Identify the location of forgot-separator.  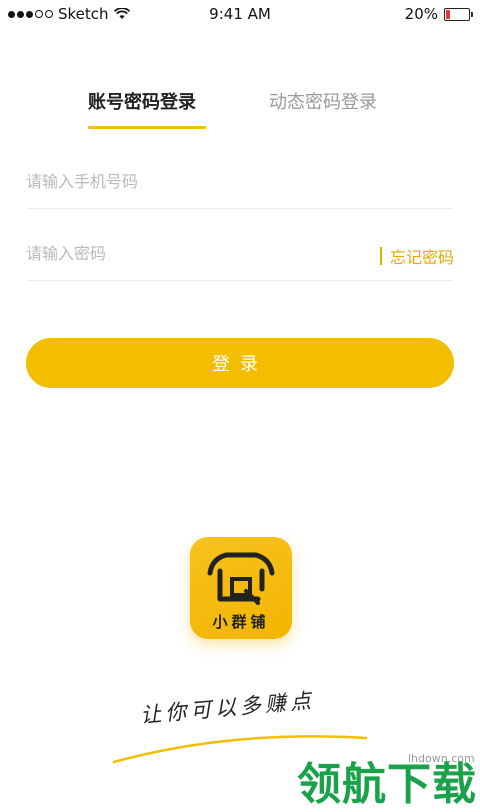
(381, 256).